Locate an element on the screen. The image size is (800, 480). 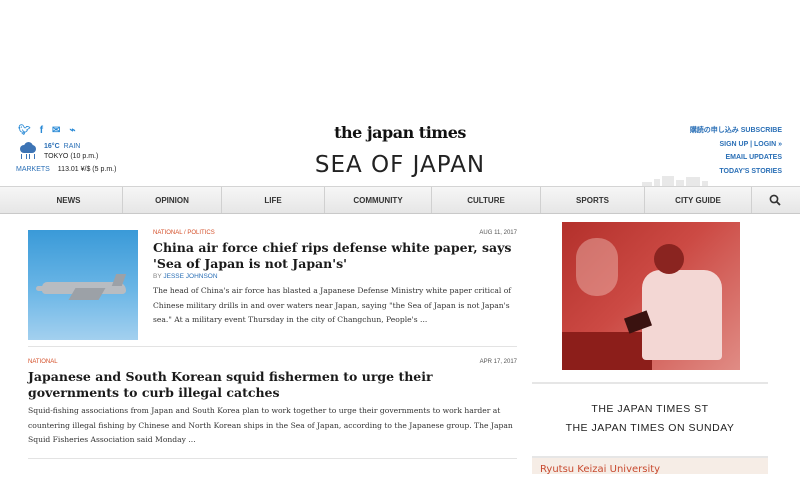
nav-item-opinion: OPINION is located at coordinates (172, 200).